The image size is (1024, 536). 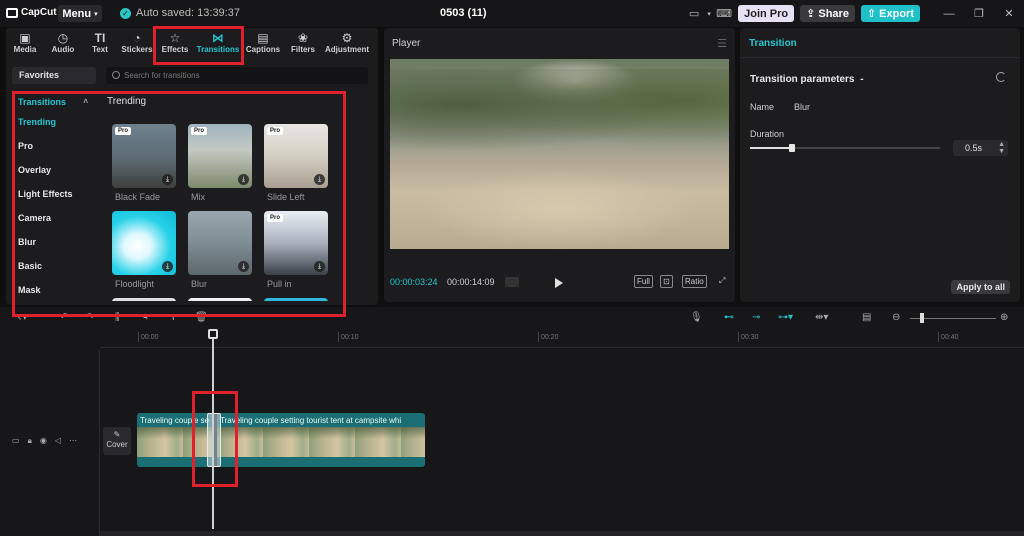 I want to click on category-mask: Mask, so click(x=45, y=297).